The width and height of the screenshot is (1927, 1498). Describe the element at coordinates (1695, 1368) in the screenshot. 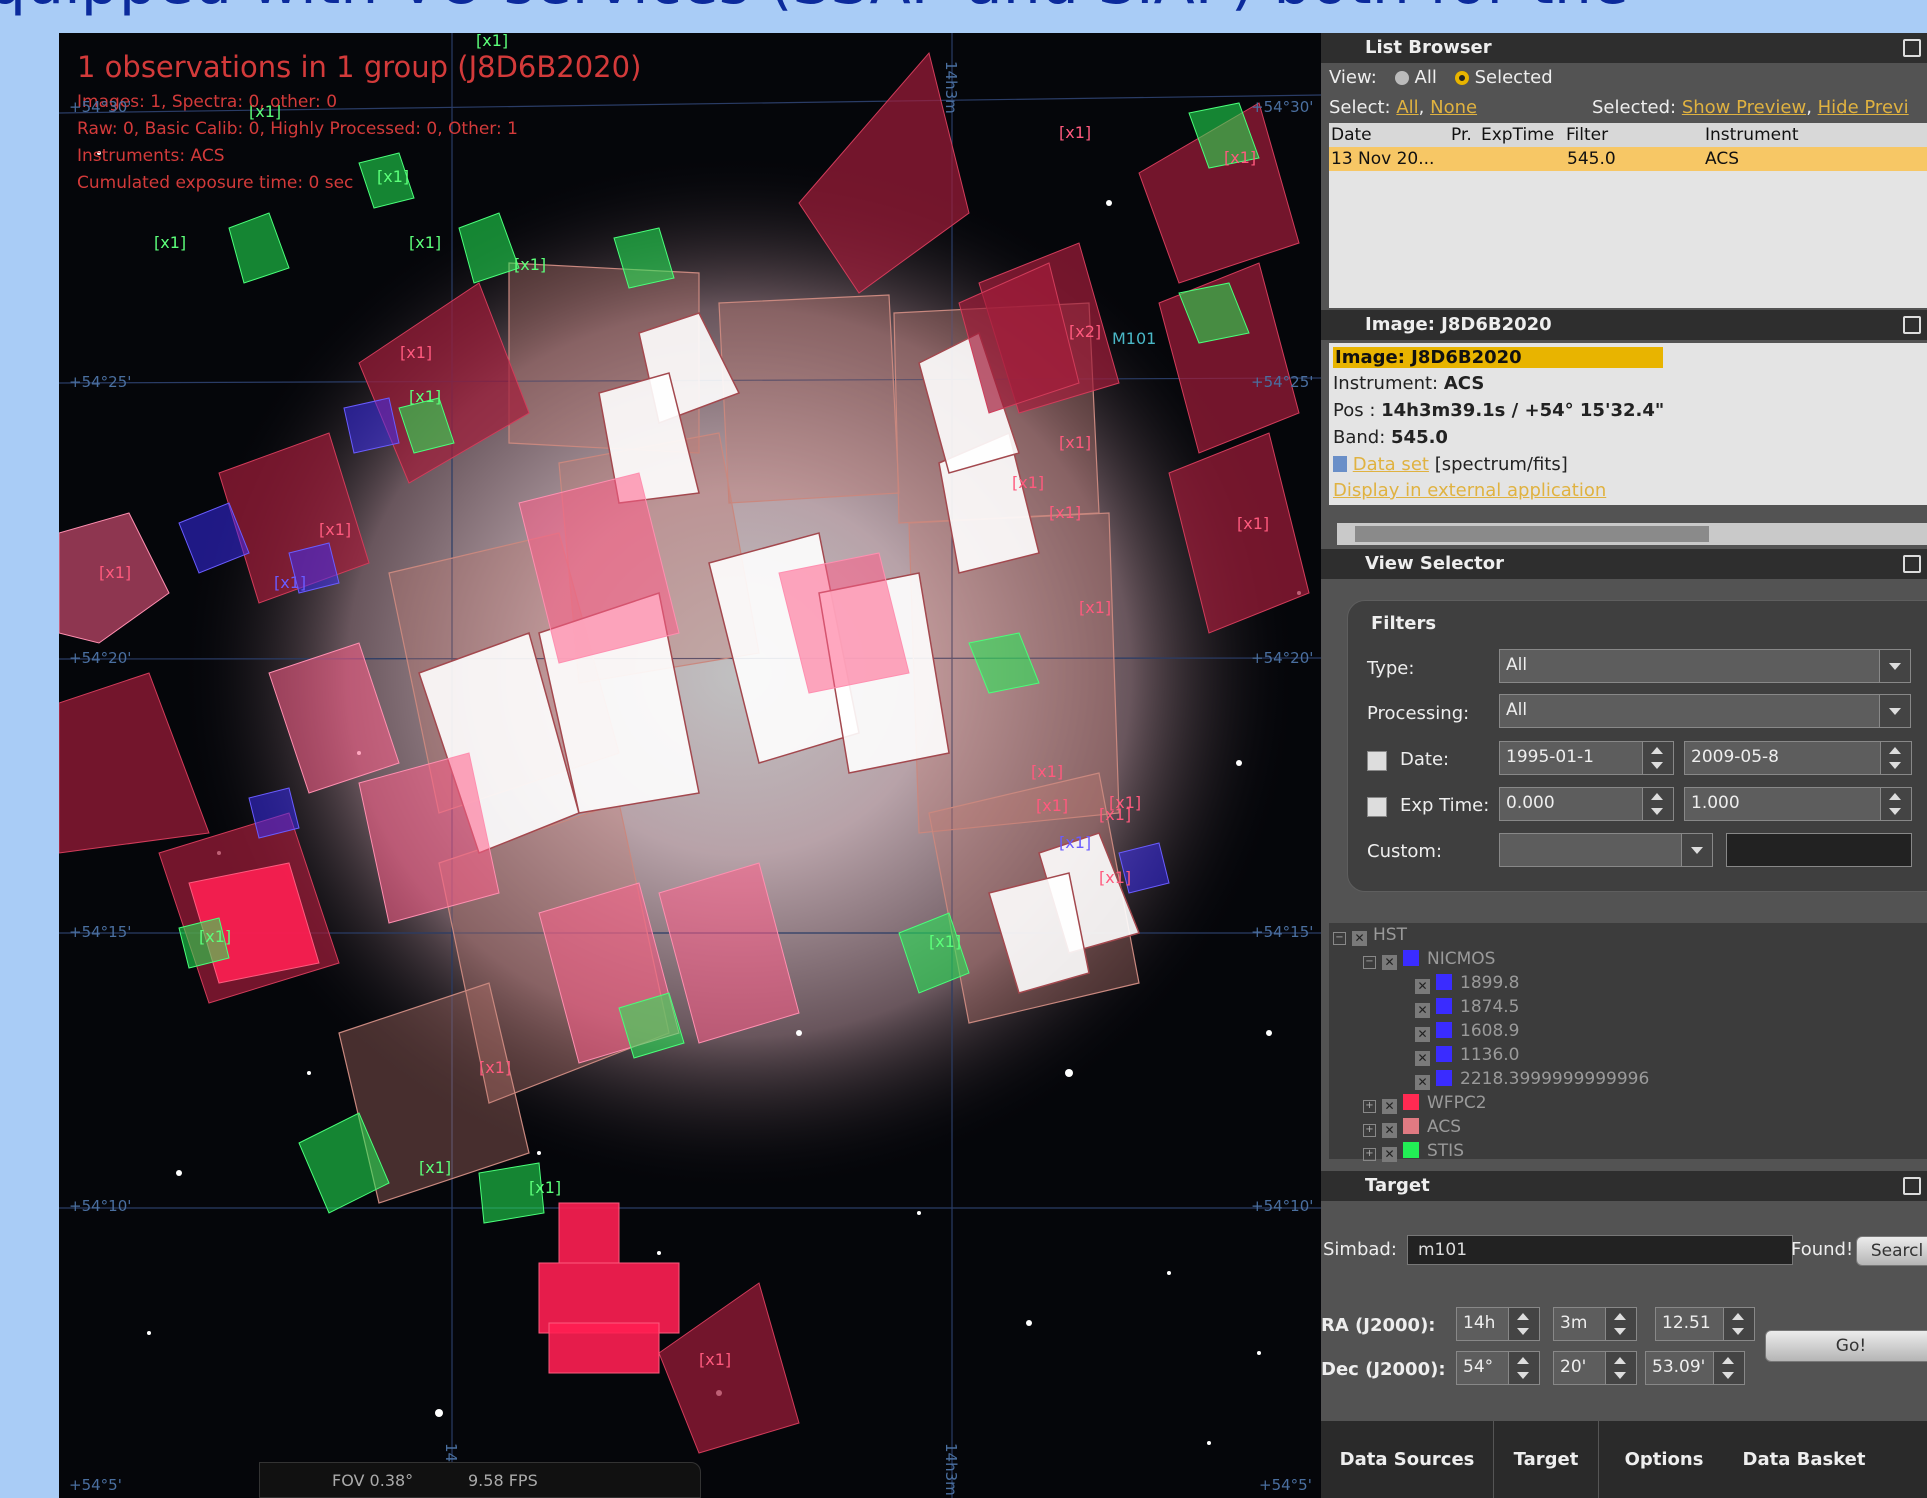

I see `dec-seconds-spinner: 53.09'` at that location.